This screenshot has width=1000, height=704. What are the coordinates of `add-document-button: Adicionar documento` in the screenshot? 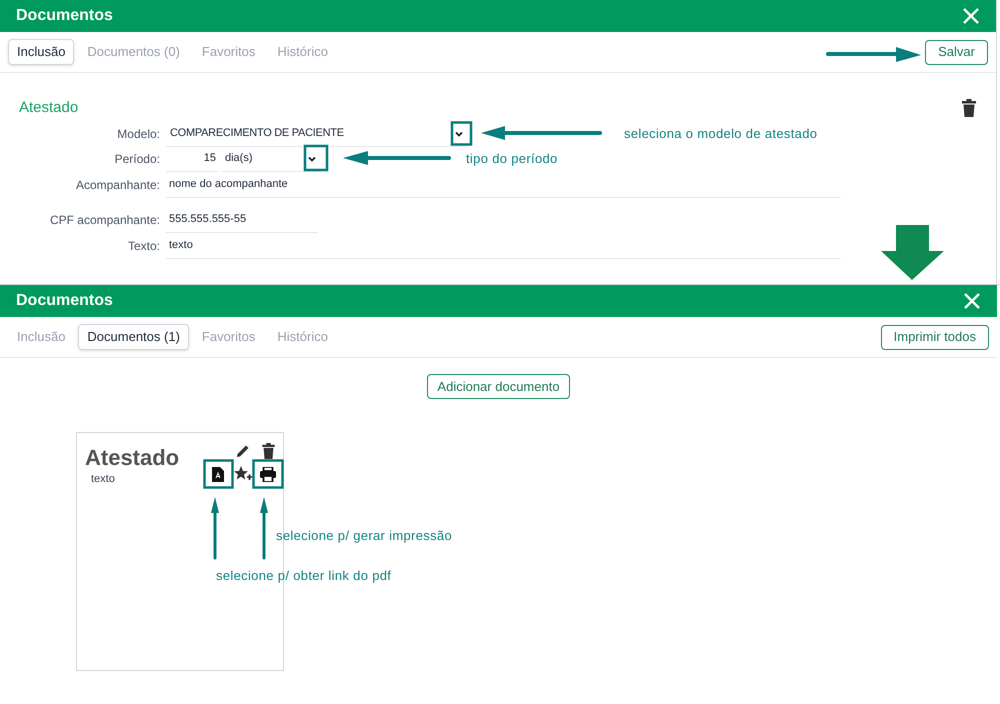 It's located at (498, 386).